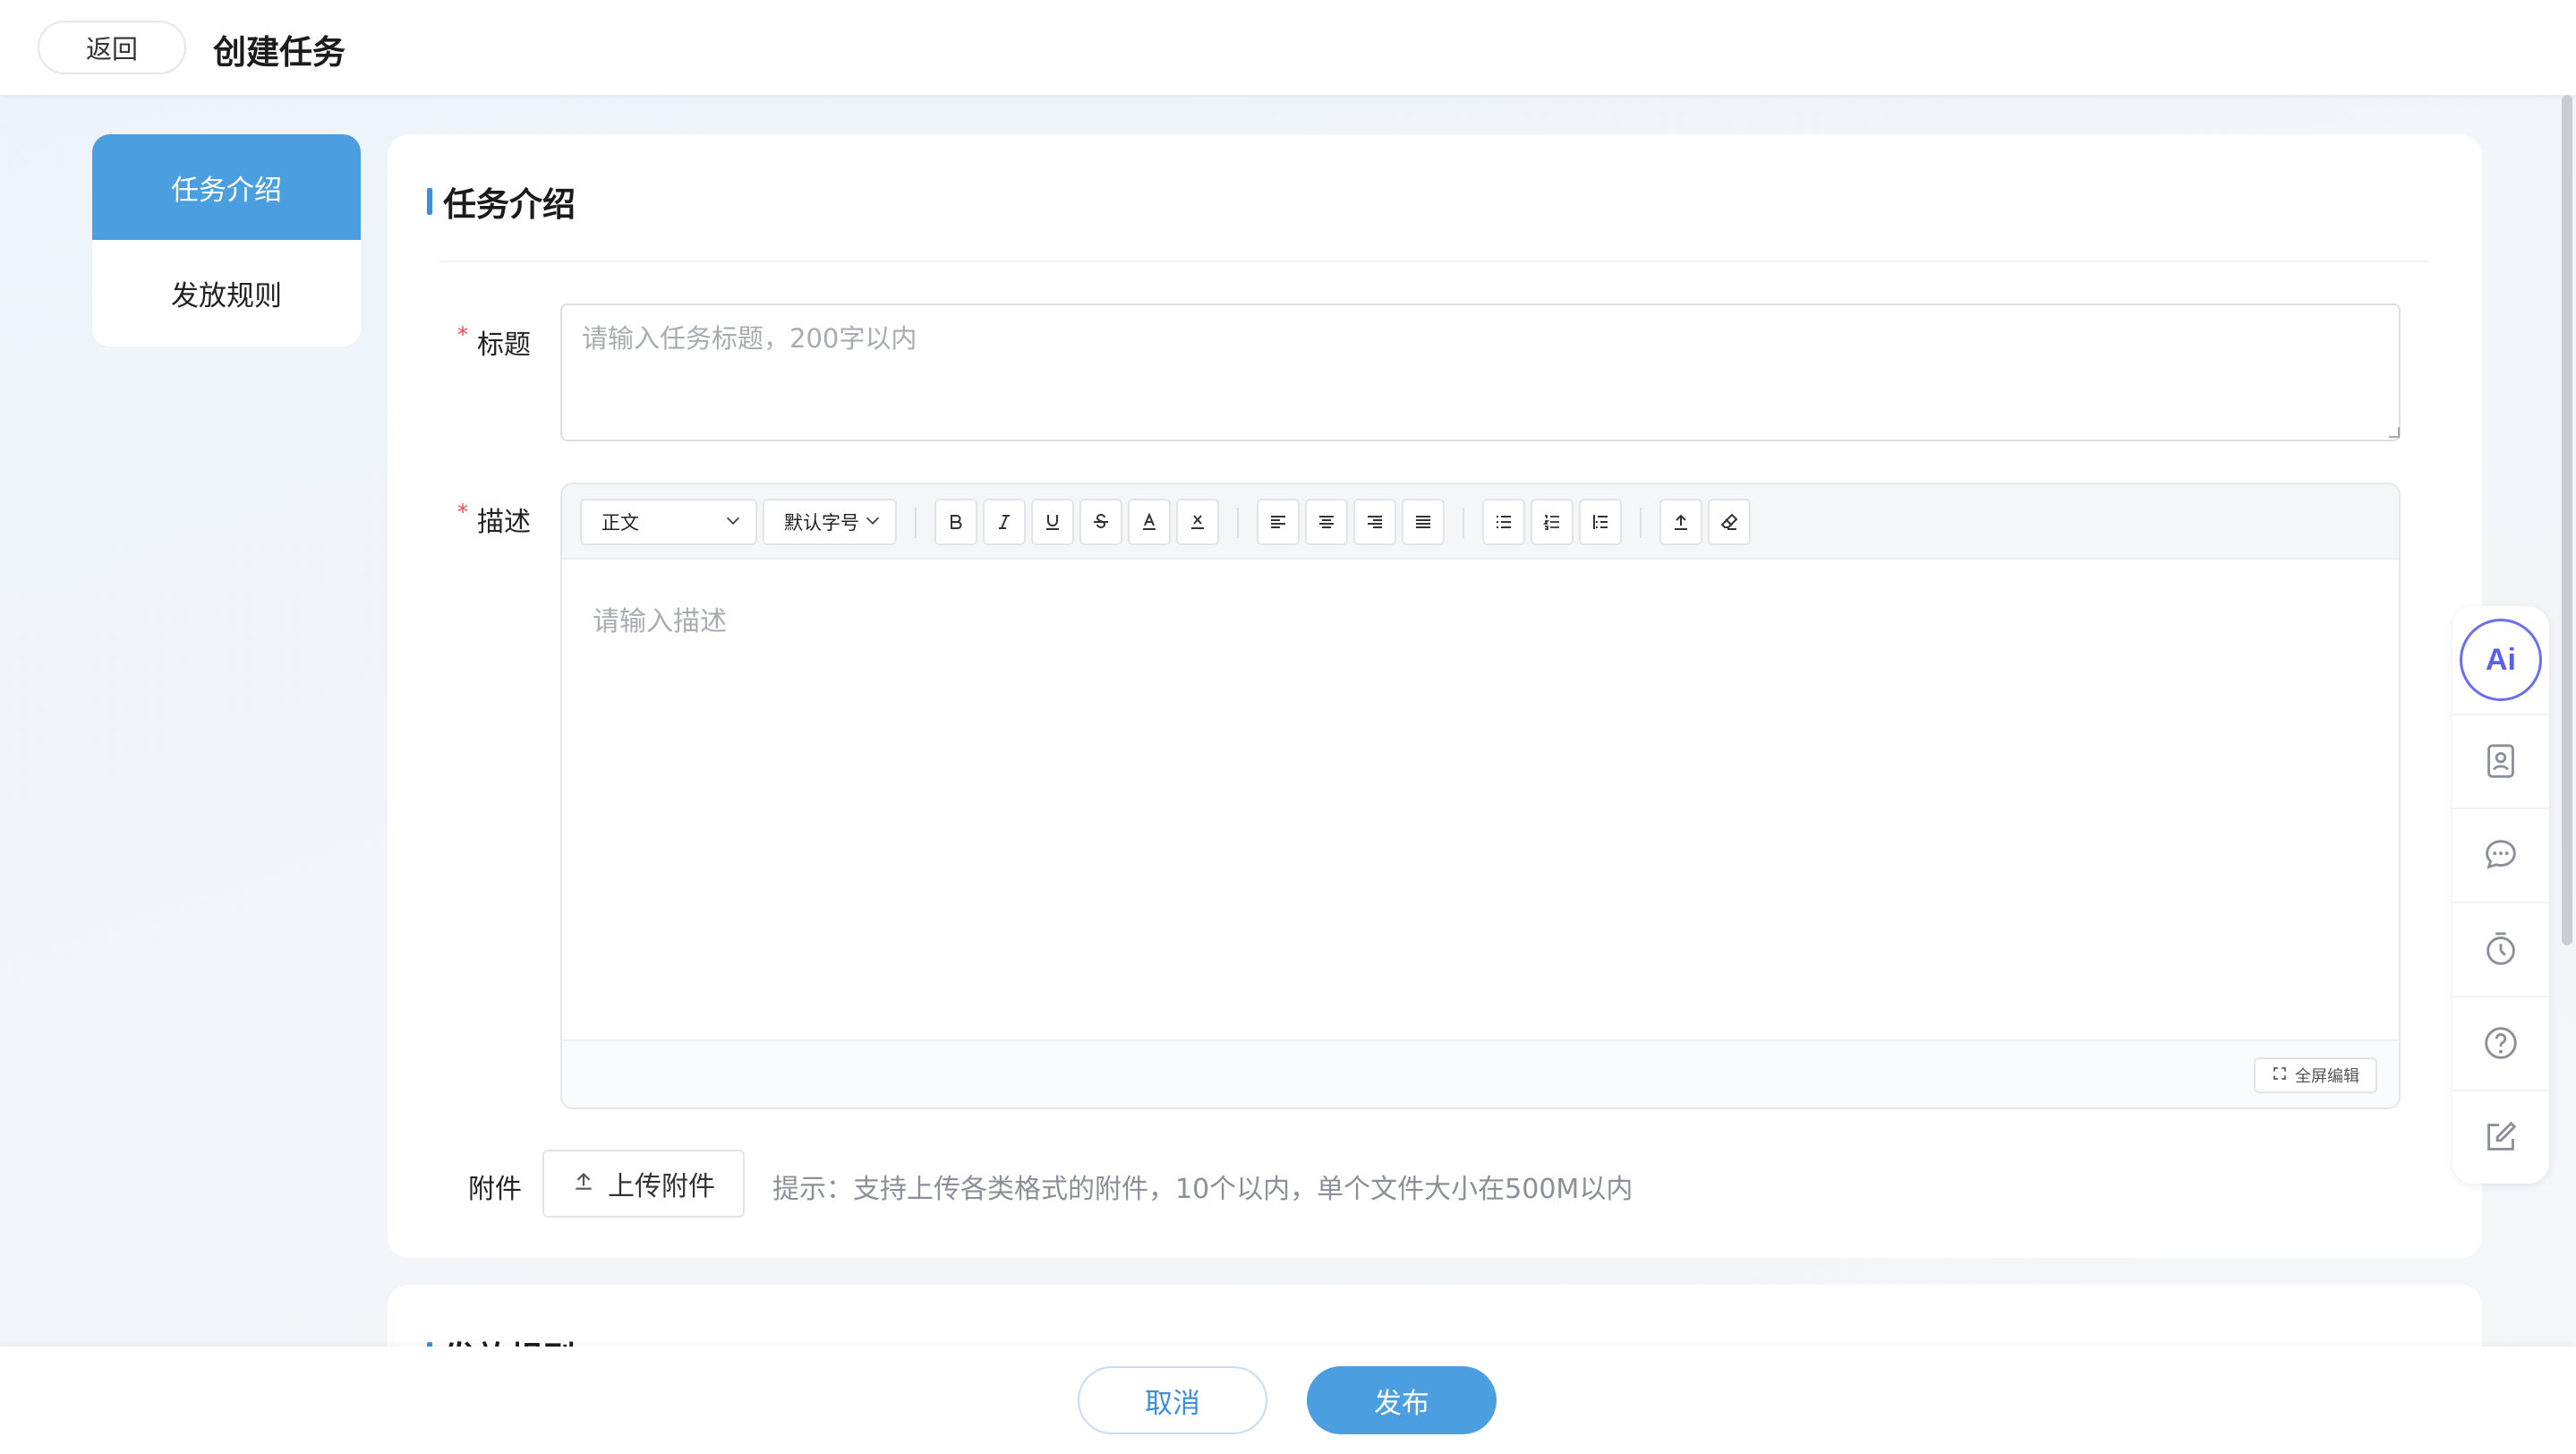  Describe the element at coordinates (2394, 432) in the screenshot. I see `resize-handle` at that location.